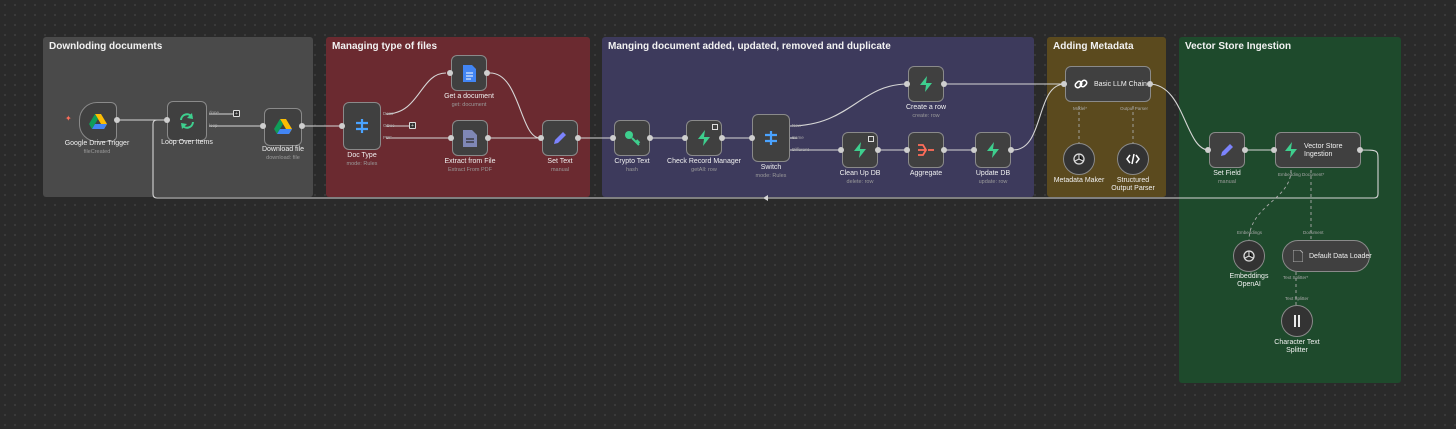 The height and width of the screenshot is (429, 1456). What do you see at coordinates (470, 161) in the screenshot?
I see `node-label: Extract from File` at bounding box center [470, 161].